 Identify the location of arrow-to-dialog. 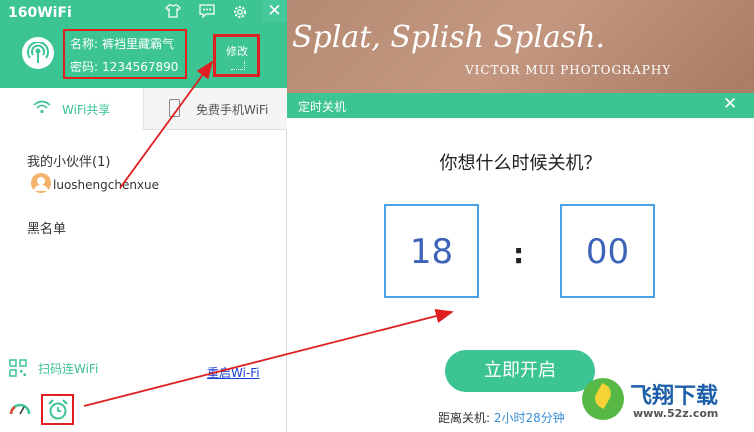
(268, 358).